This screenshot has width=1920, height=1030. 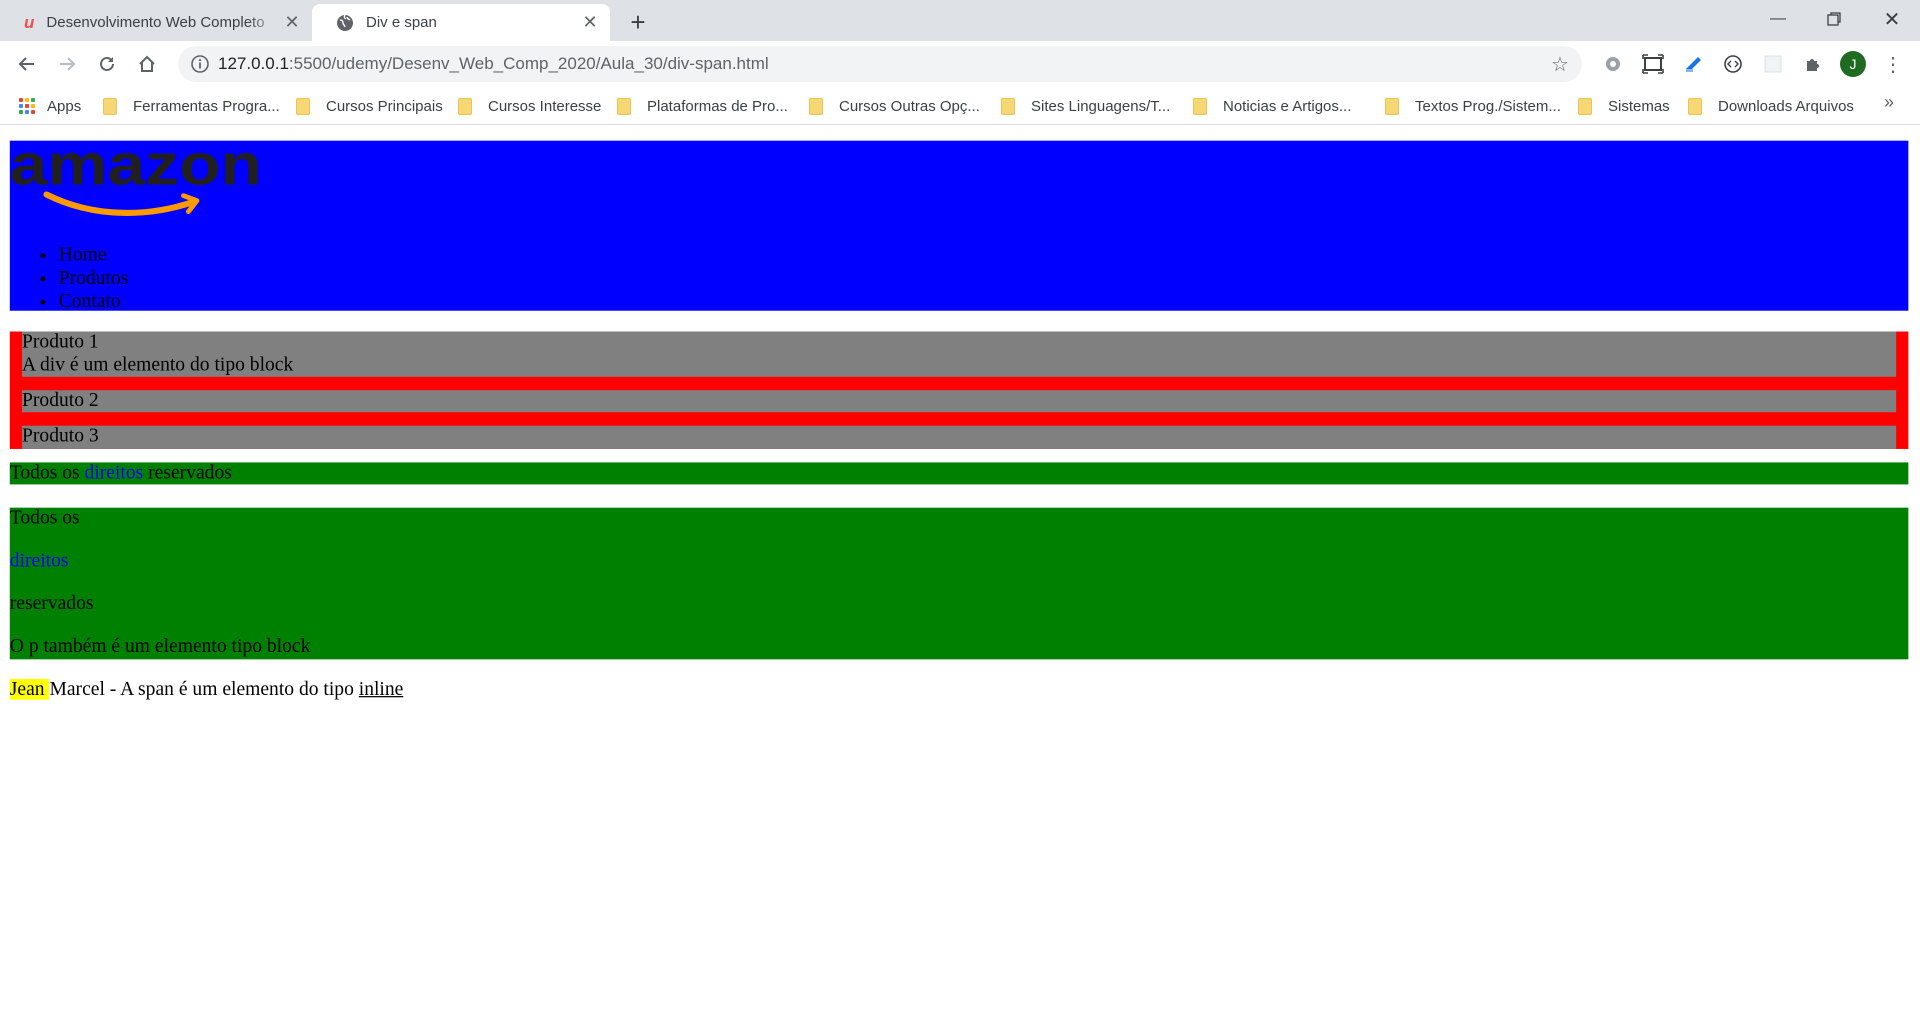 I want to click on home-button, so click(x=147, y=64).